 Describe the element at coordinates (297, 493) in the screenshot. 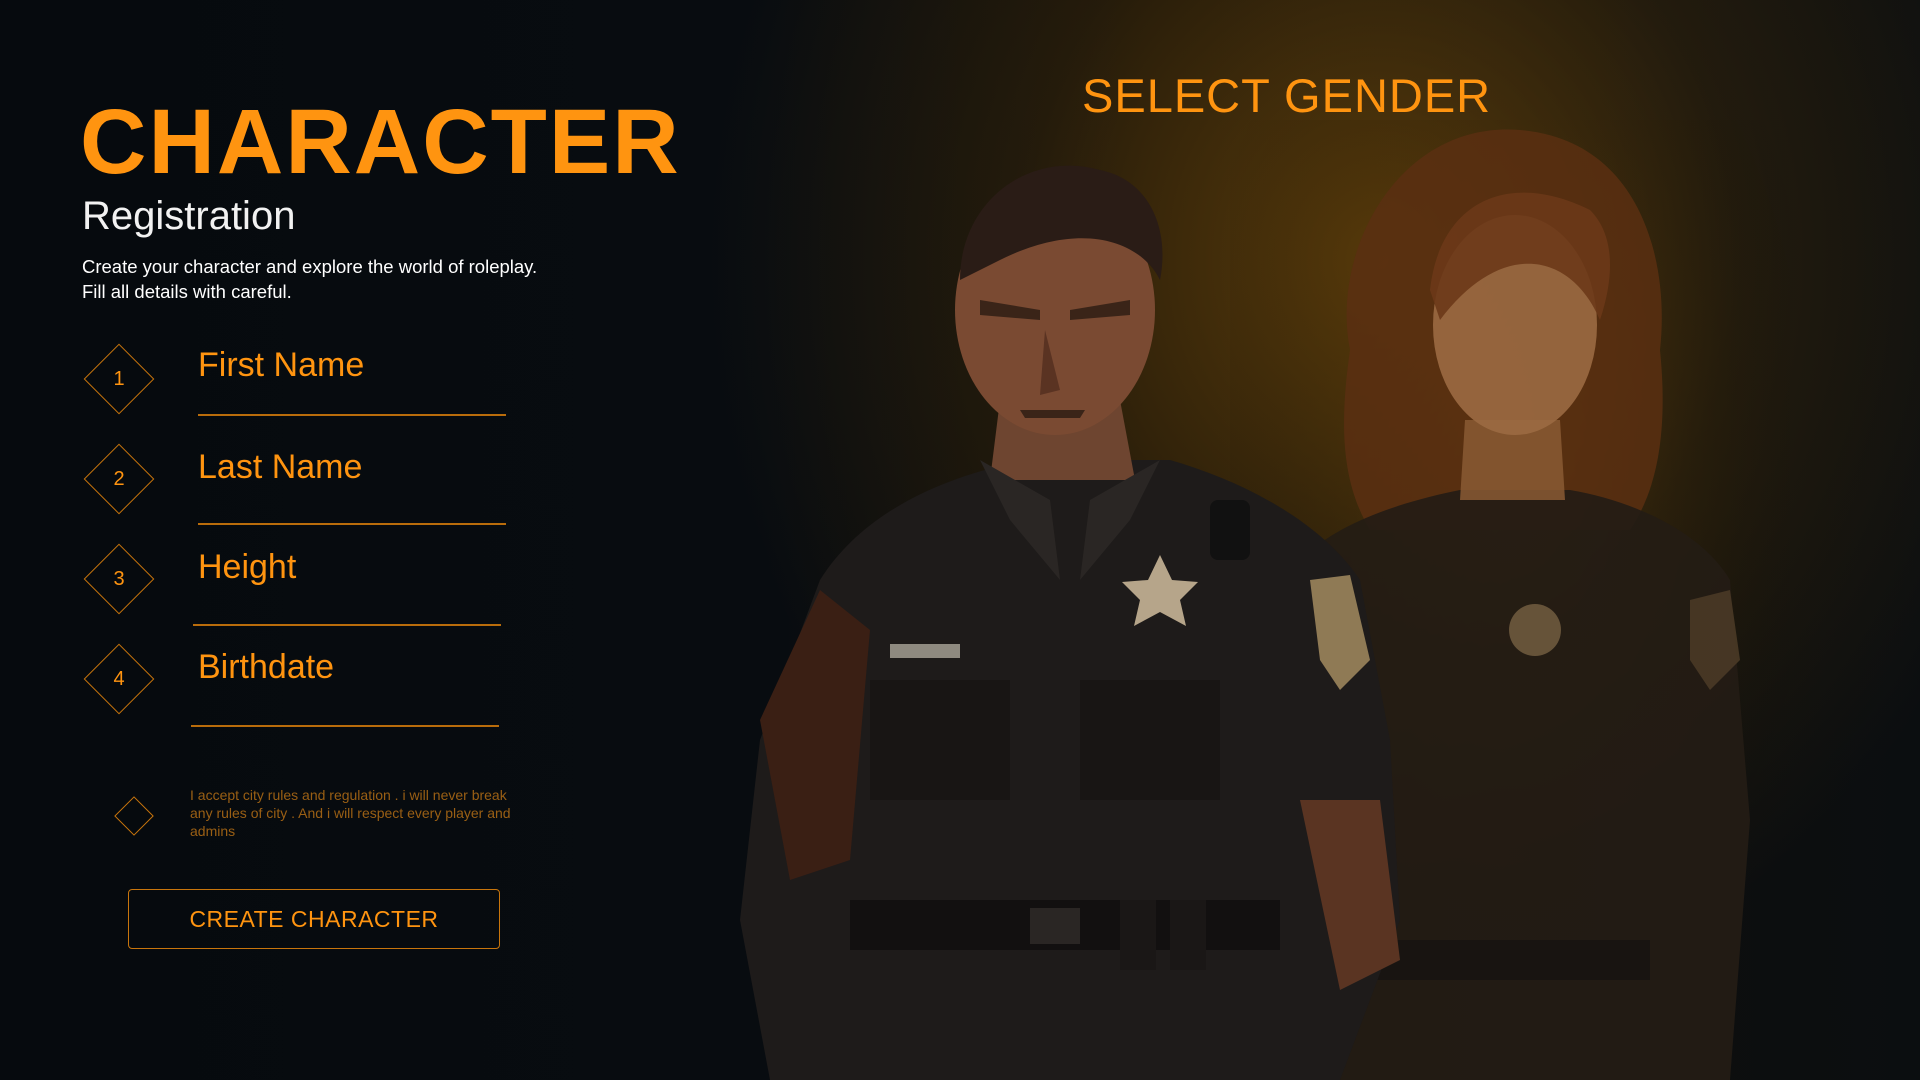

I see `last-name-field: 2` at that location.